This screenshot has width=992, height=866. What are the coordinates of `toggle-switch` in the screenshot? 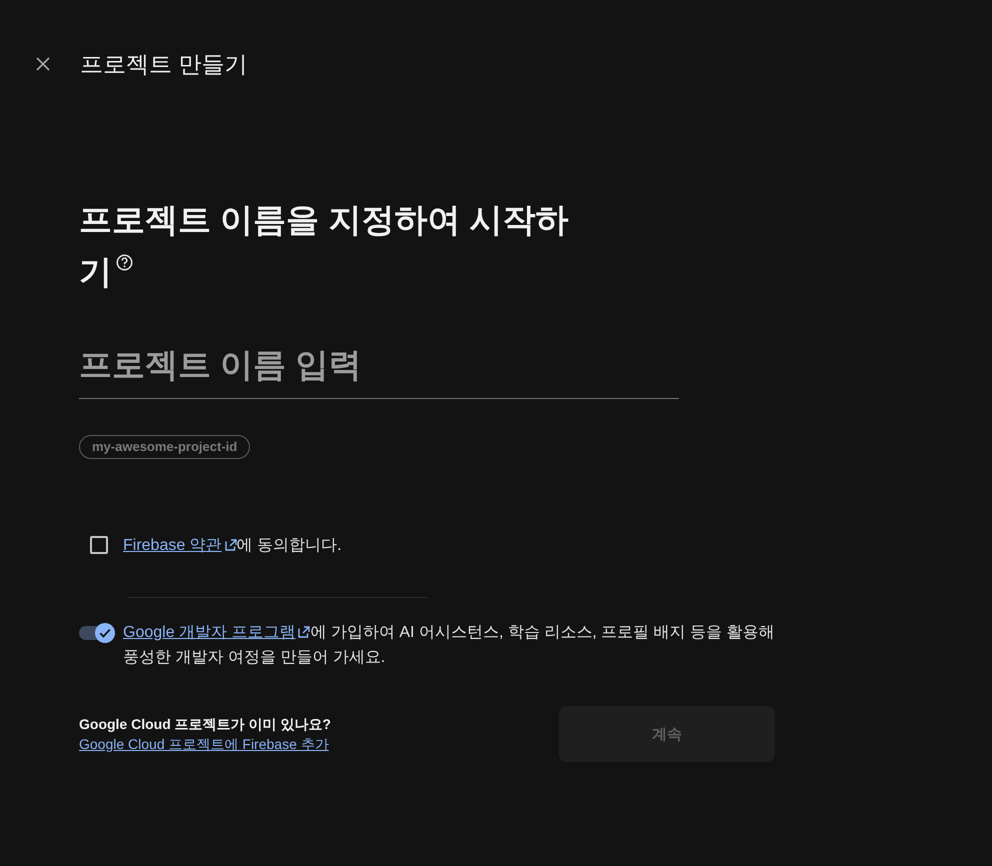 It's located at (97, 633).